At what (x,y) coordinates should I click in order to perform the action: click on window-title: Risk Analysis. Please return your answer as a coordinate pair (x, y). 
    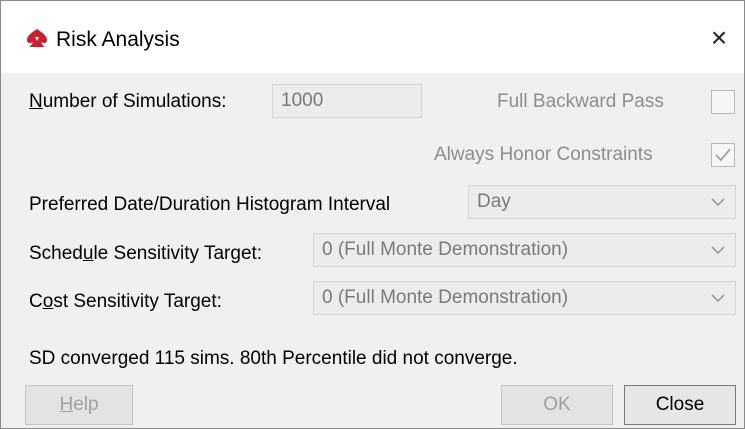
    Looking at the image, I should click on (118, 39).